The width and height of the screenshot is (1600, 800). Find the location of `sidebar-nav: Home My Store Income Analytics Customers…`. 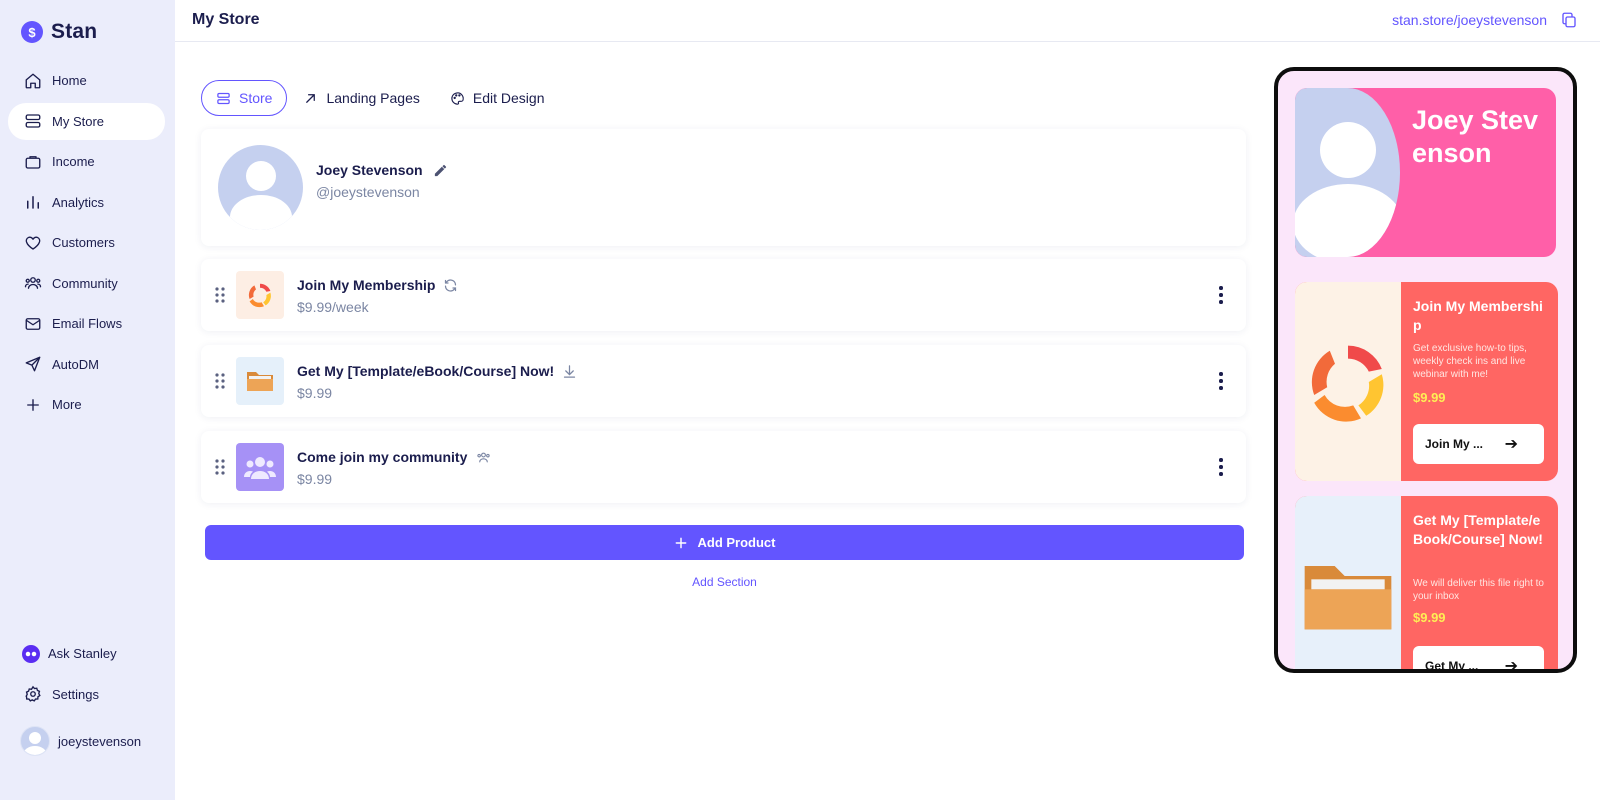

sidebar-nav: Home My Store Income Analytics Customers… is located at coordinates (86, 244).